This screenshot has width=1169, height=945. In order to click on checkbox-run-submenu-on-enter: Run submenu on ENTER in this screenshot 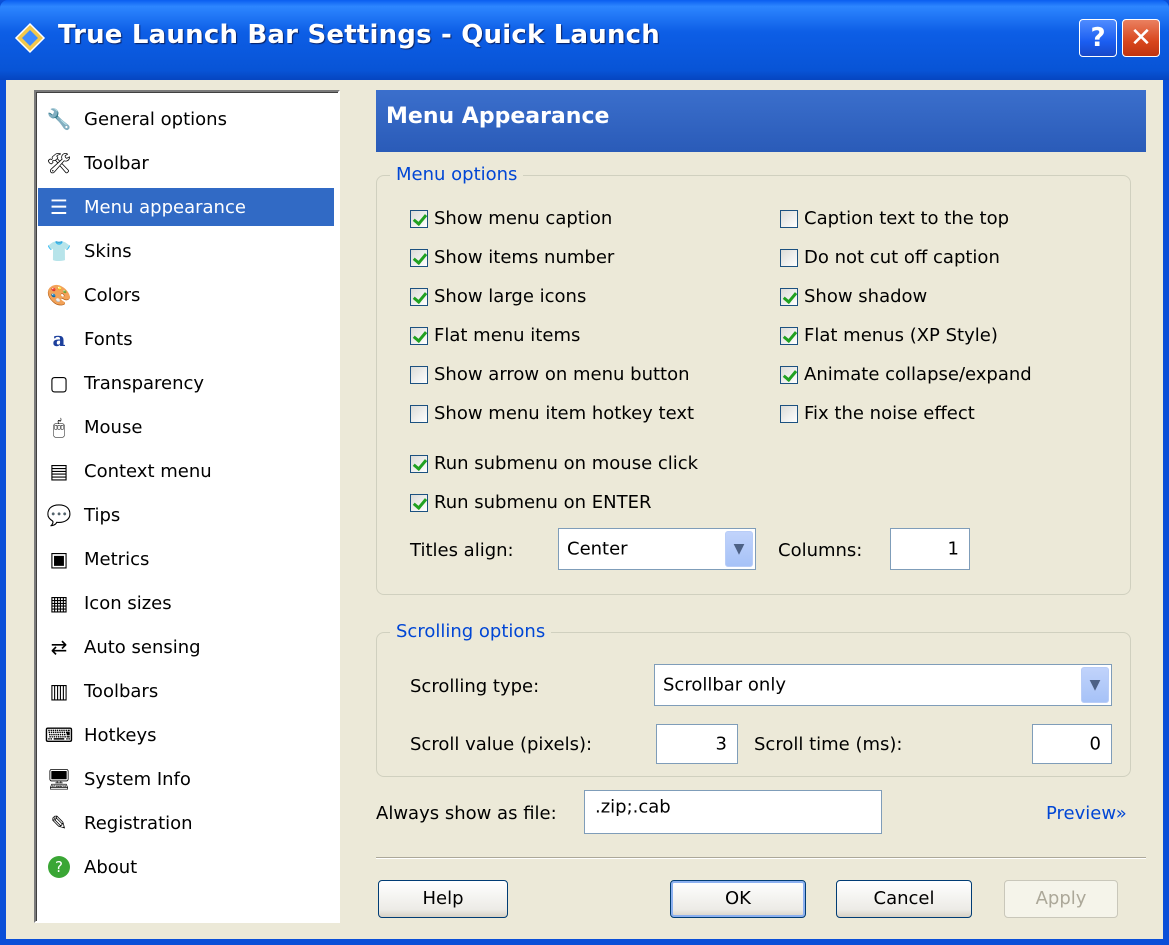, I will do `click(530, 502)`.